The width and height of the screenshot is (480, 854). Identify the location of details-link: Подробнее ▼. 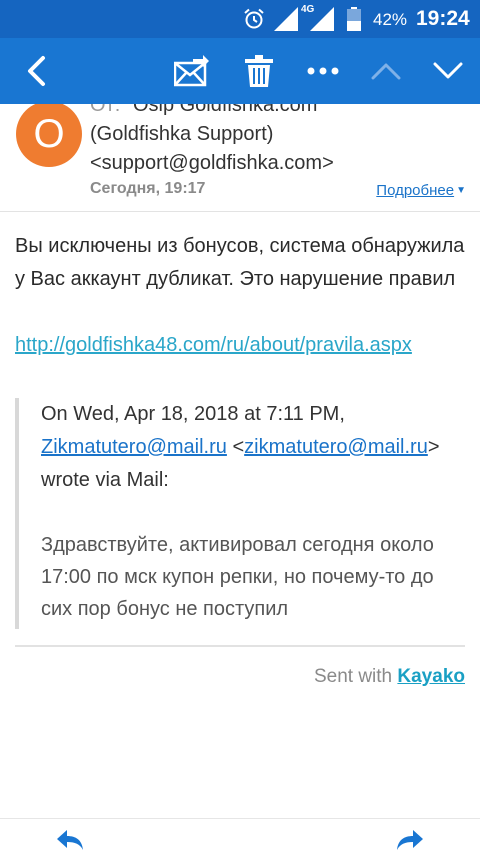
(421, 190).